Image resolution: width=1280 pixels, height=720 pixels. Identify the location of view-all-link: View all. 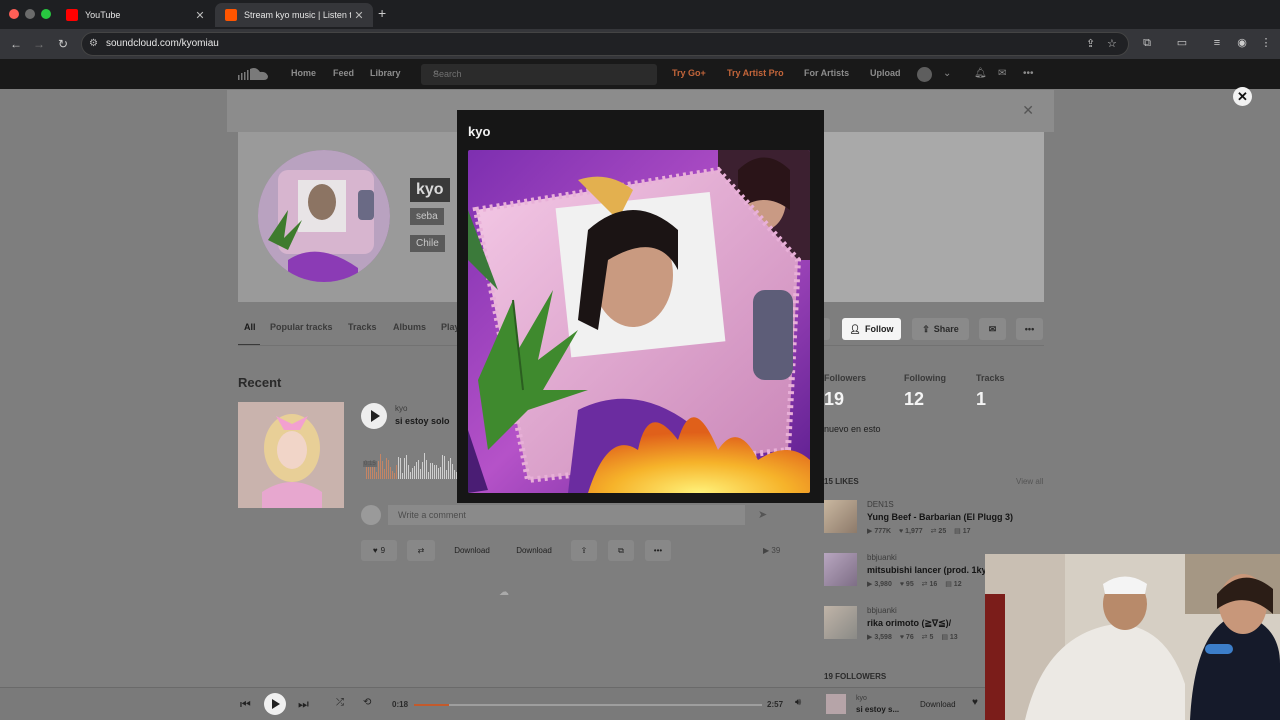
(1029, 481).